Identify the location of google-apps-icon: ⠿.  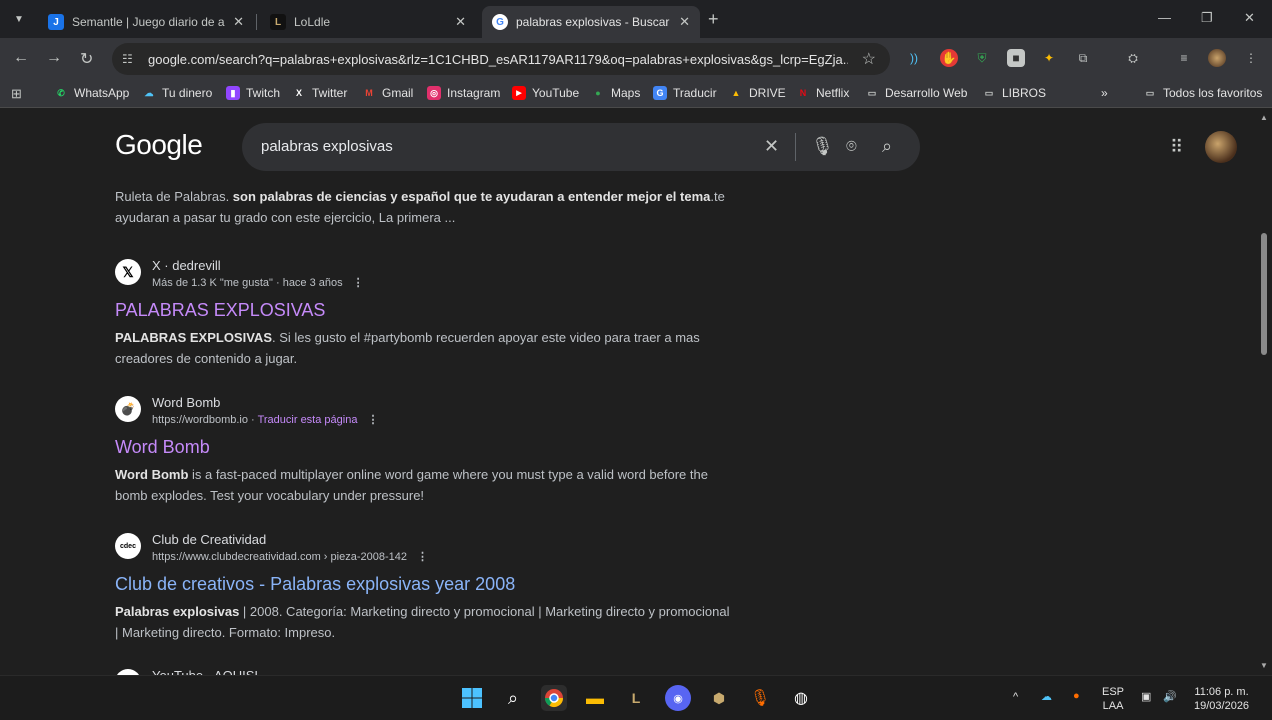
(1176, 147).